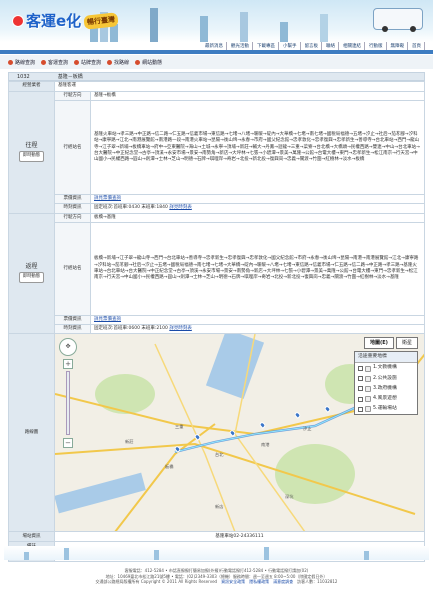  What do you see at coordinates (265, 445) in the screenshot?
I see `place-label: 南港` at bounding box center [265, 445].